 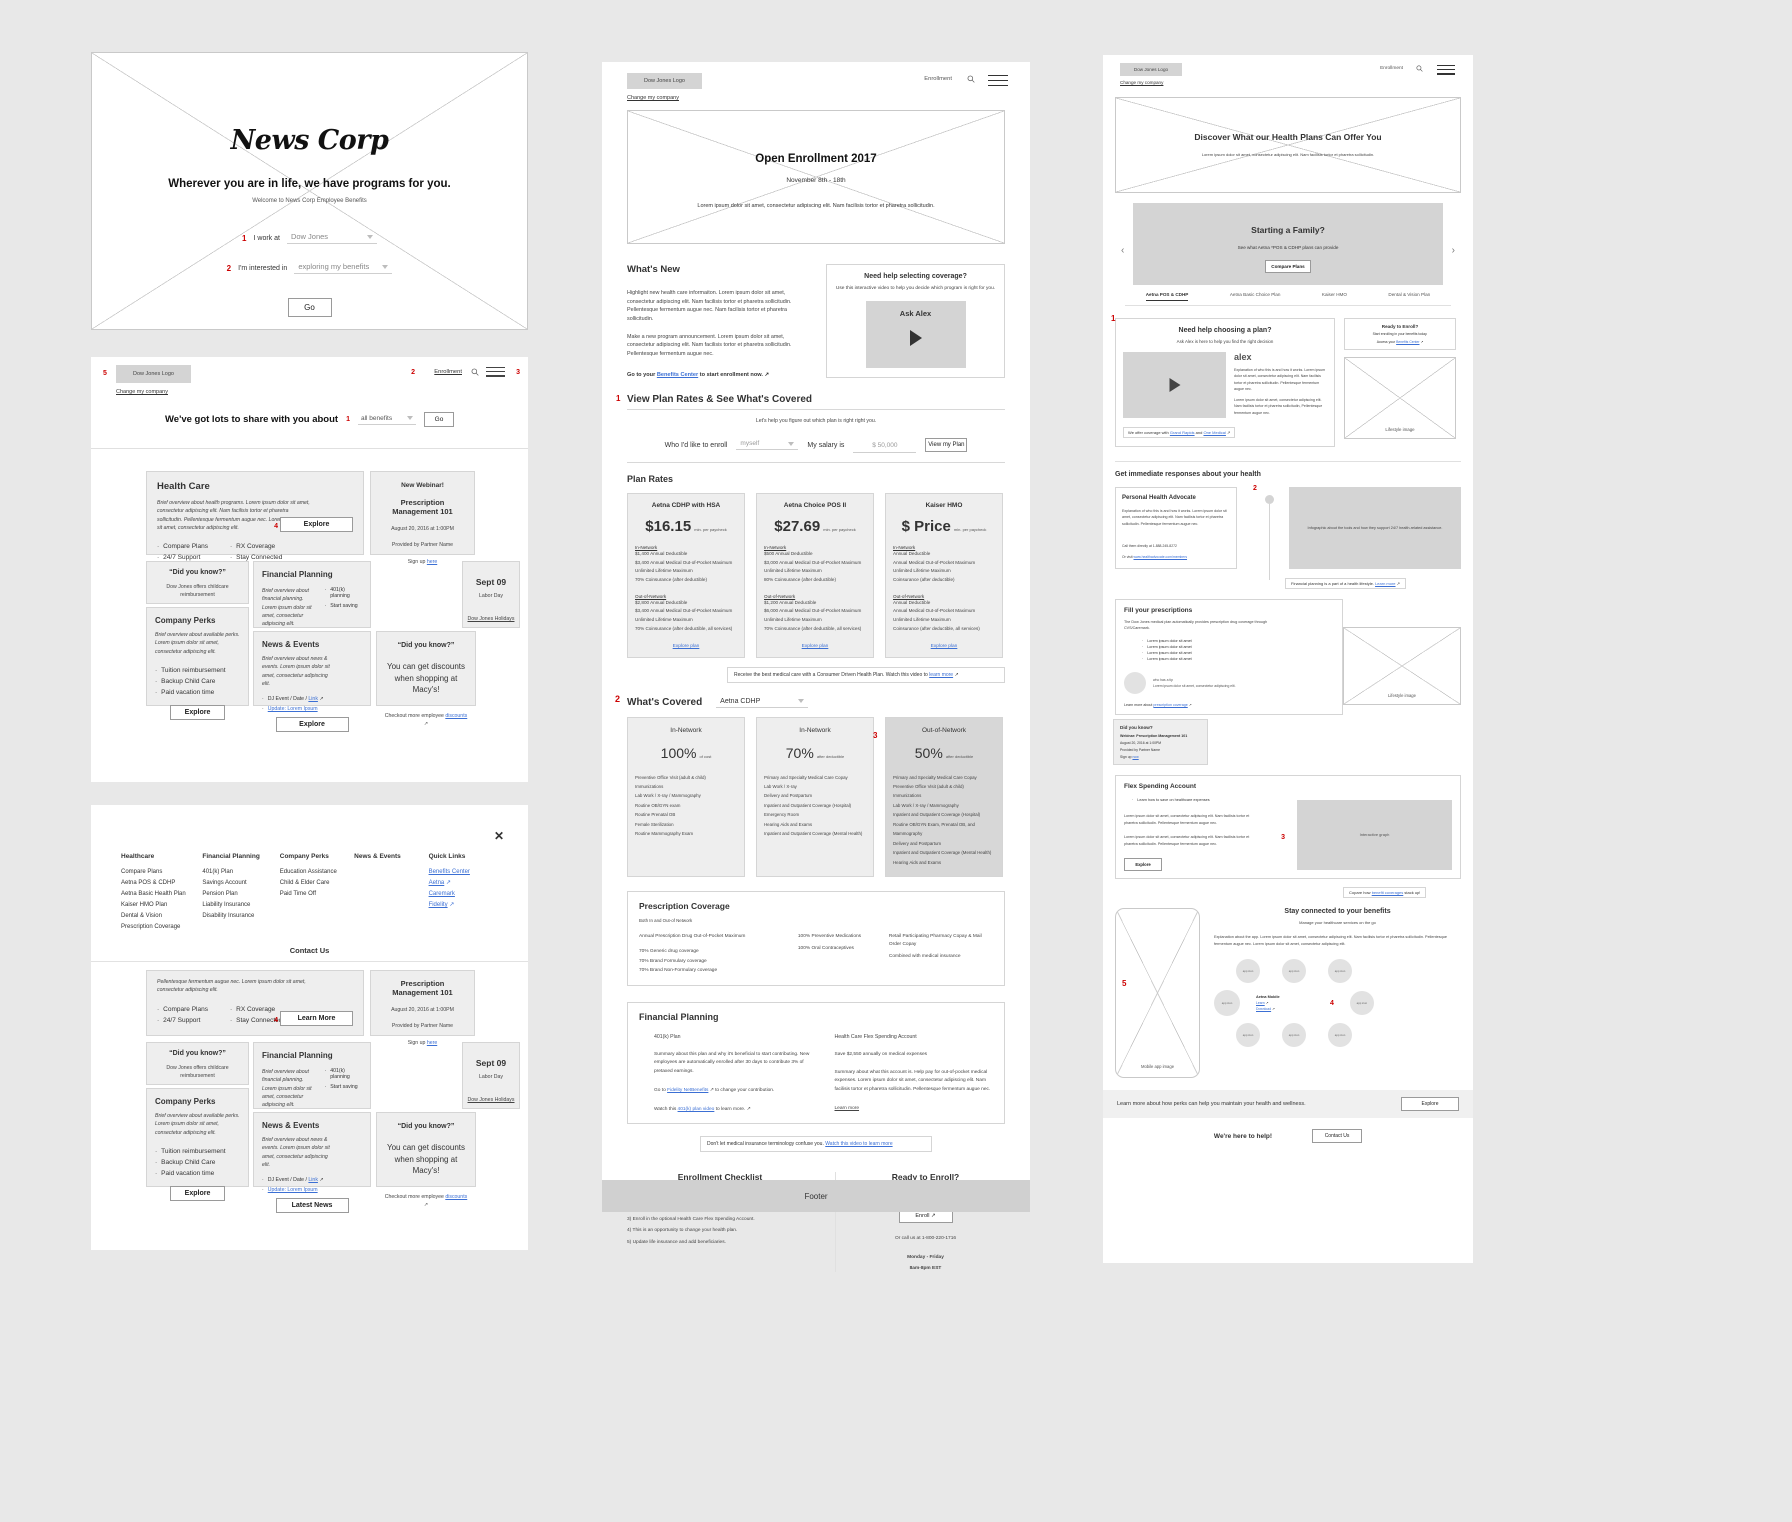 I want to click on health-advocate-link: www.healthadvocate.com/members, so click(x=1161, y=557).